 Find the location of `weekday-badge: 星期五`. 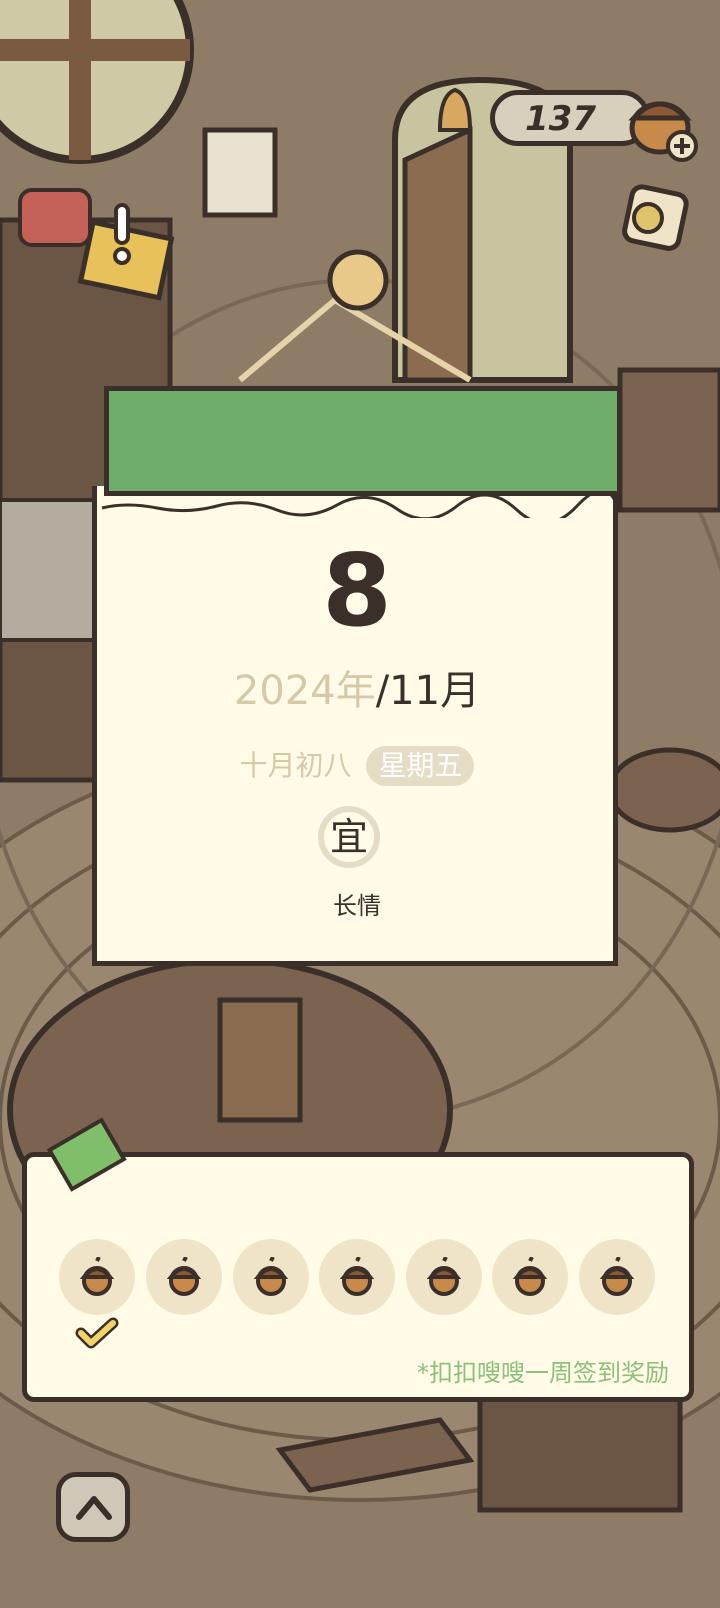

weekday-badge: 星期五 is located at coordinates (420, 766).